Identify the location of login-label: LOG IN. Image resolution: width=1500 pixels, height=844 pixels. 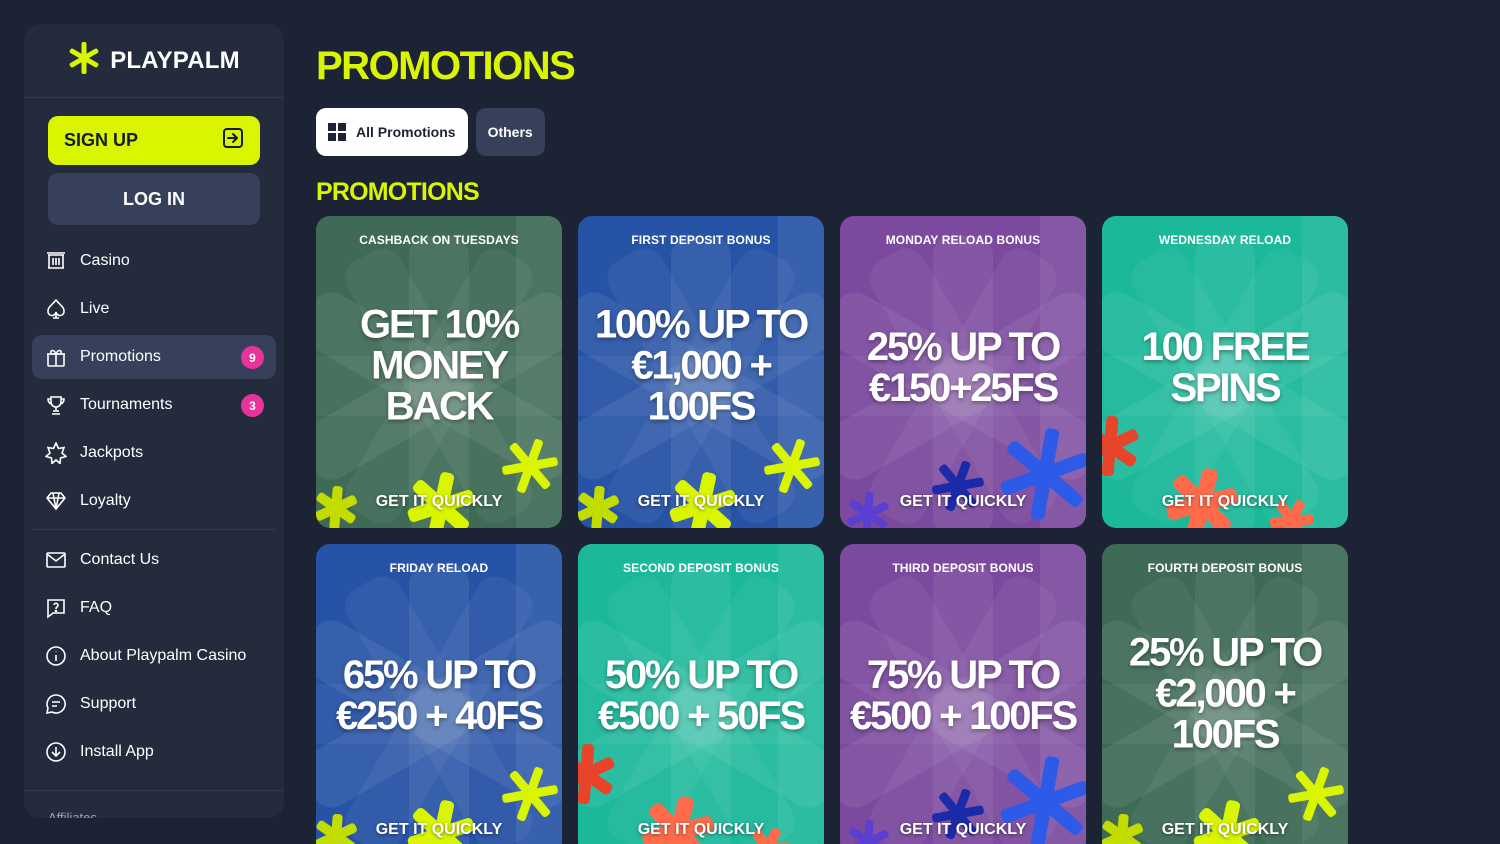
(154, 198).